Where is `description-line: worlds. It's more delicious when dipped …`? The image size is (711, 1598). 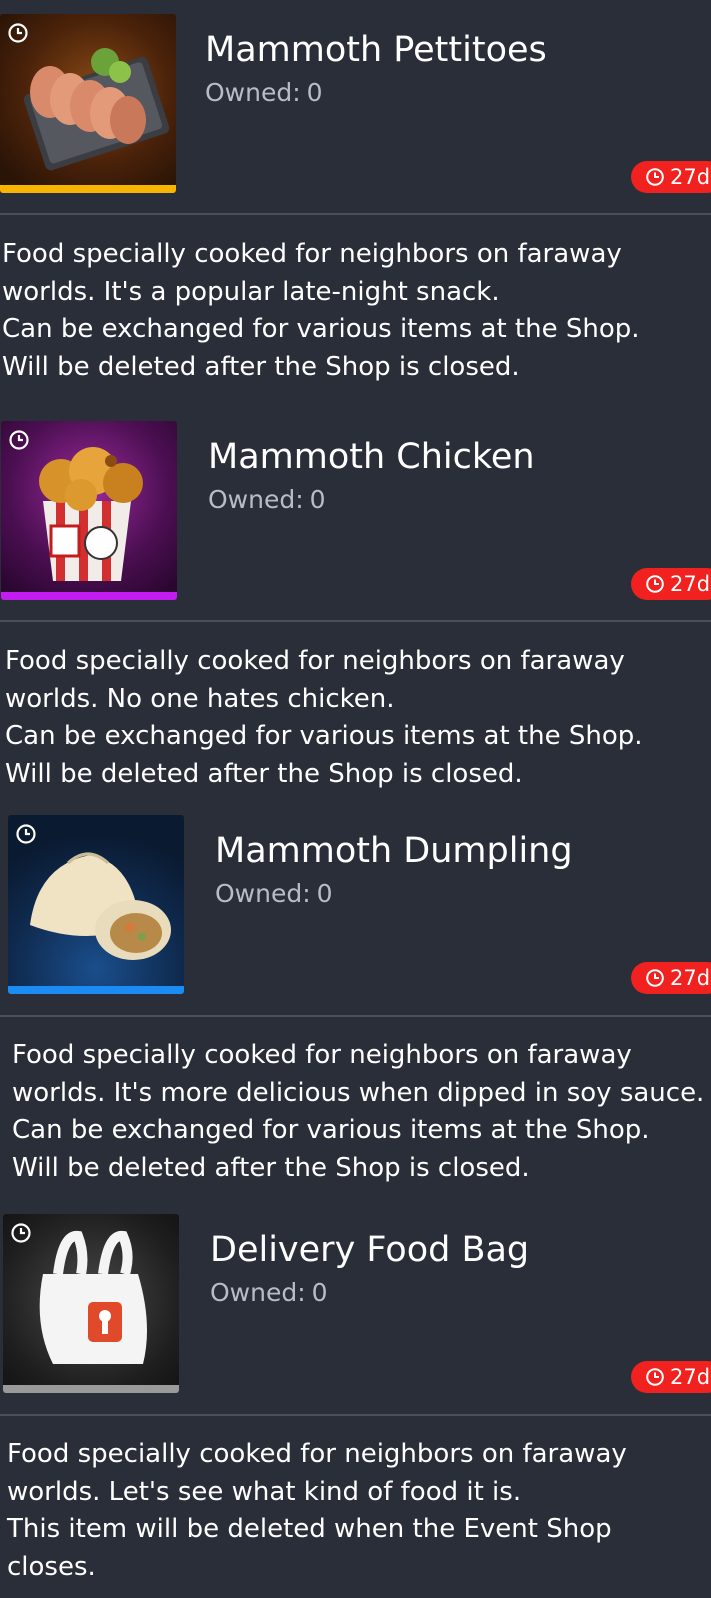
description-line: worlds. It's more delicious when dipped … is located at coordinates (358, 1092).